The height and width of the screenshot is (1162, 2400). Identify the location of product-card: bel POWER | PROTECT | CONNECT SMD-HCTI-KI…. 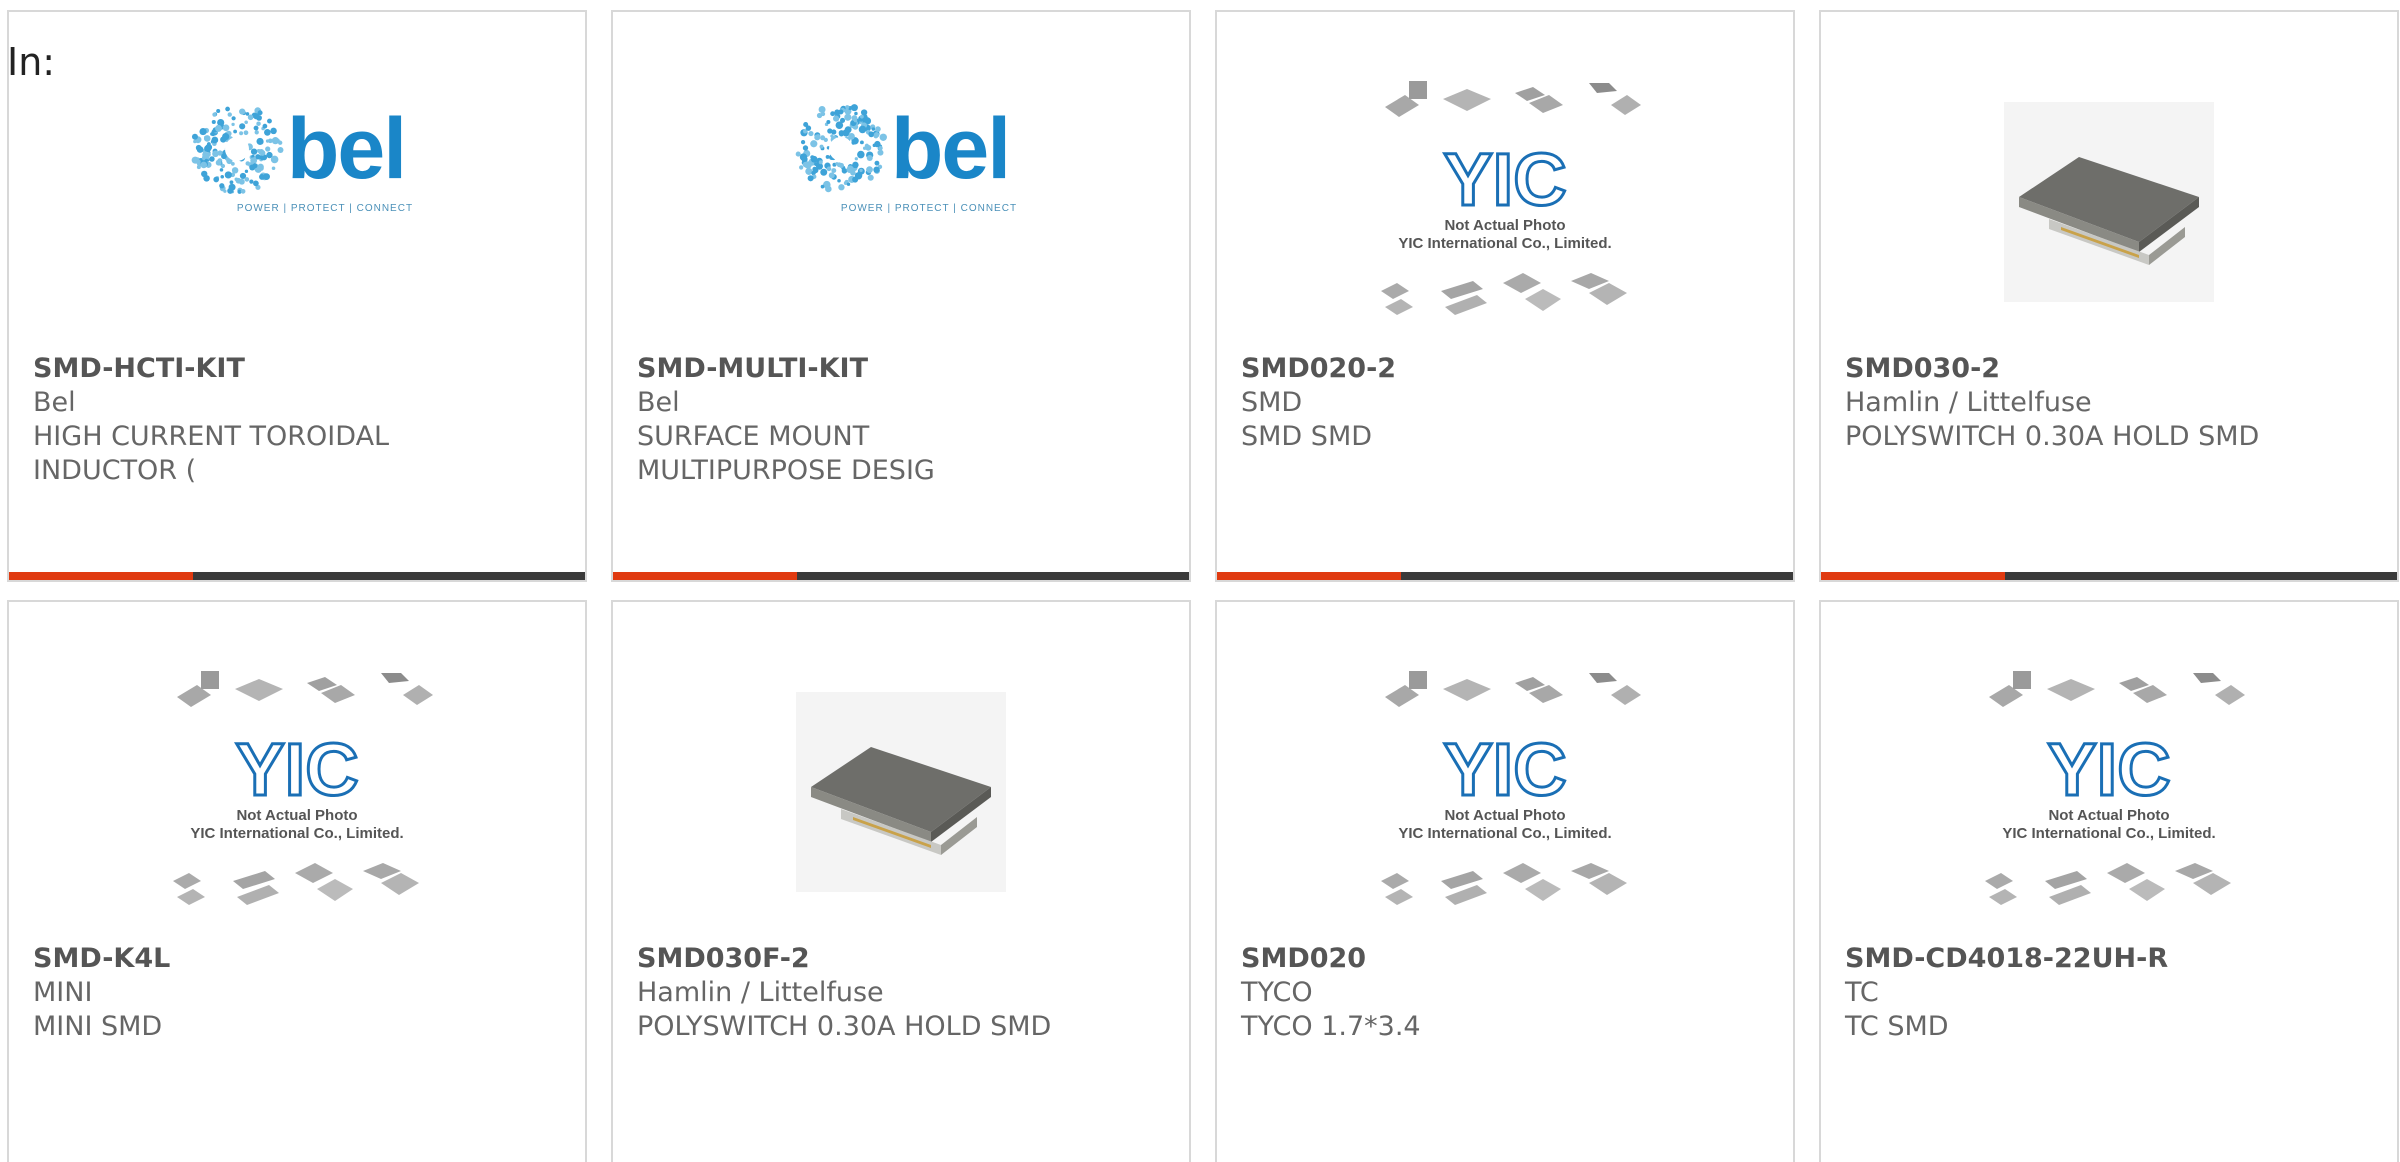
(297, 296).